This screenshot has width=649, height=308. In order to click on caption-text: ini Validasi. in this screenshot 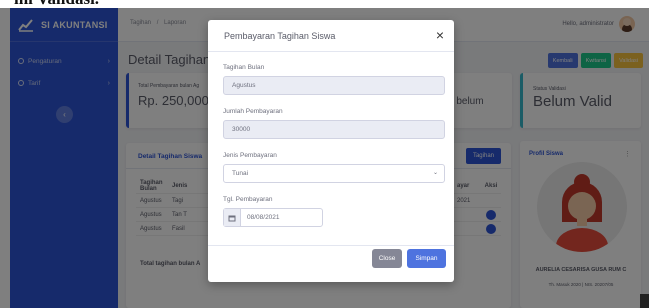, I will do `click(56, 4)`.